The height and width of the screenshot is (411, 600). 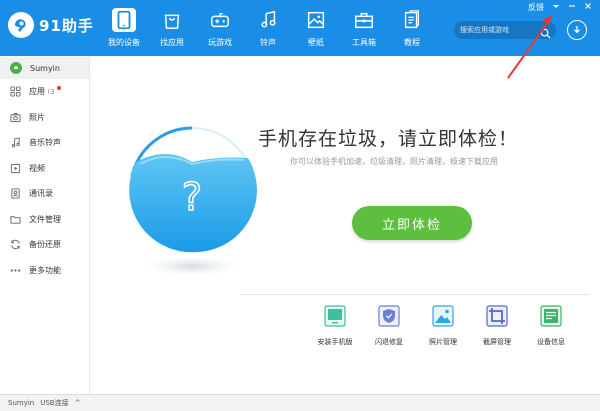 I want to click on sidebar-item-apps: 应用 (3, so click(x=44, y=92).